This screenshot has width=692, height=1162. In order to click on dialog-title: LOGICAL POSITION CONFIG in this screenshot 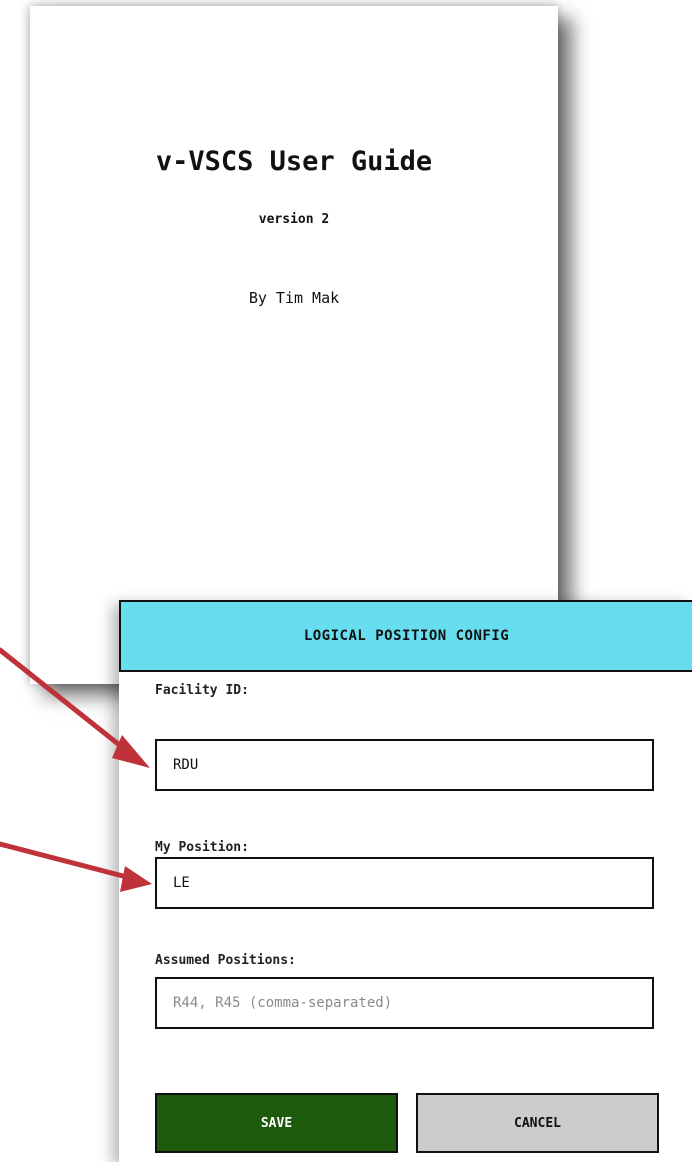, I will do `click(406, 636)`.